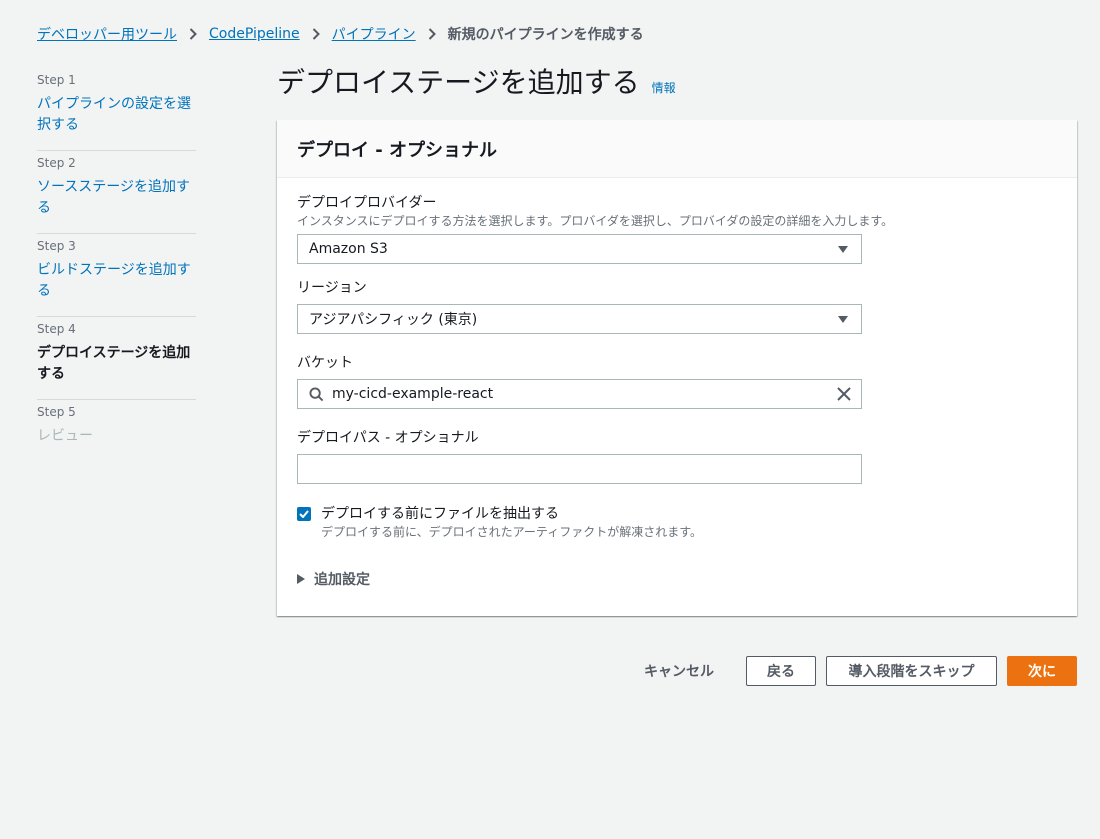 The height and width of the screenshot is (839, 1100). Describe the element at coordinates (325, 363) in the screenshot. I see `bucket-label: バケット` at that location.